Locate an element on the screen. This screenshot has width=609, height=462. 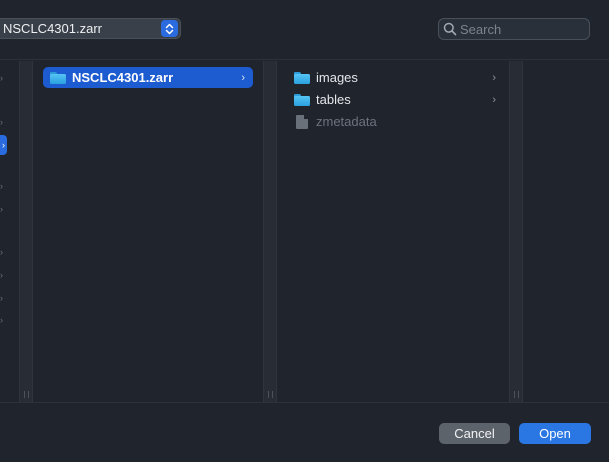
sidebar-column: › › › › › › › › › is located at coordinates (10, 231).